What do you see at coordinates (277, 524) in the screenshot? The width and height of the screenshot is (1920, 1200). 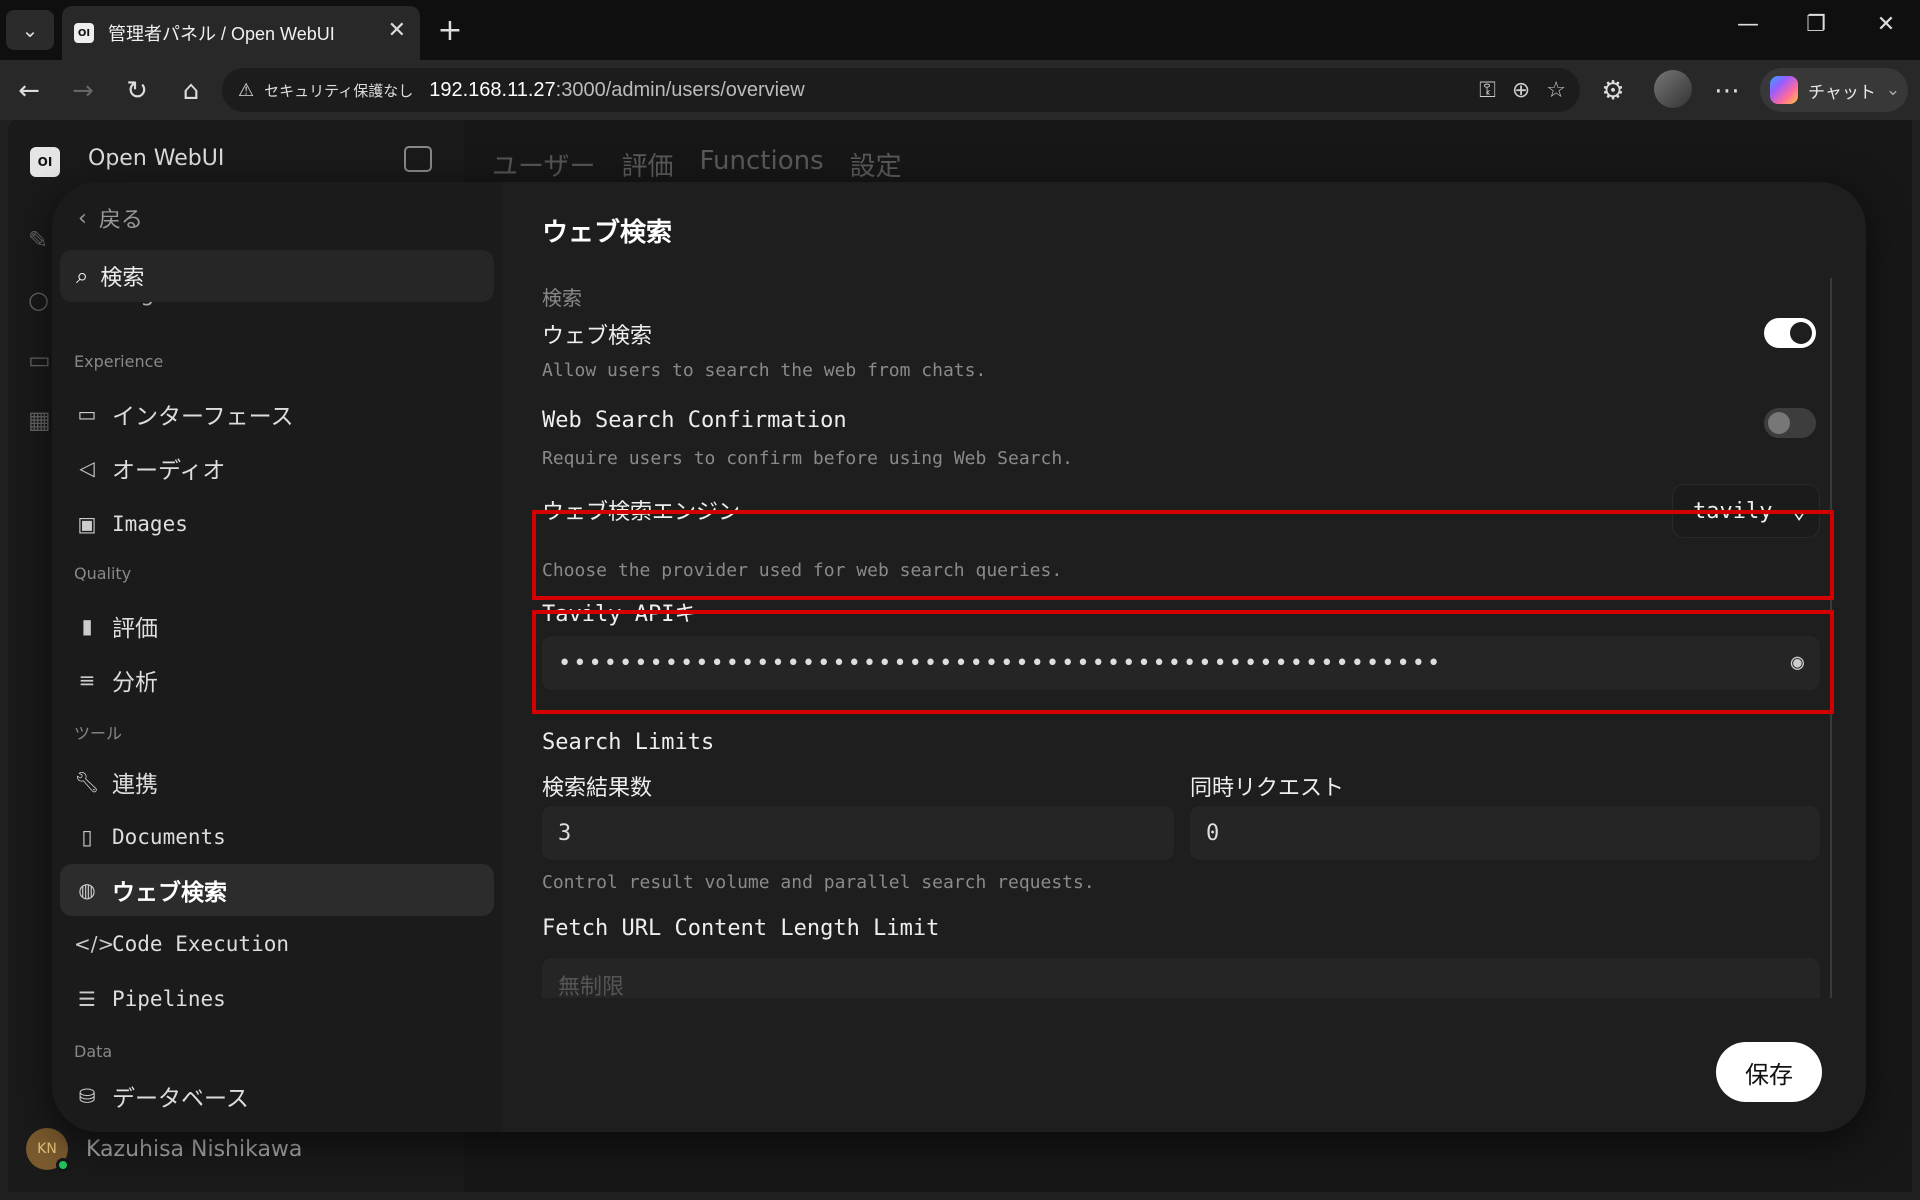 I see `nav-item-images: ▣ Images` at bounding box center [277, 524].